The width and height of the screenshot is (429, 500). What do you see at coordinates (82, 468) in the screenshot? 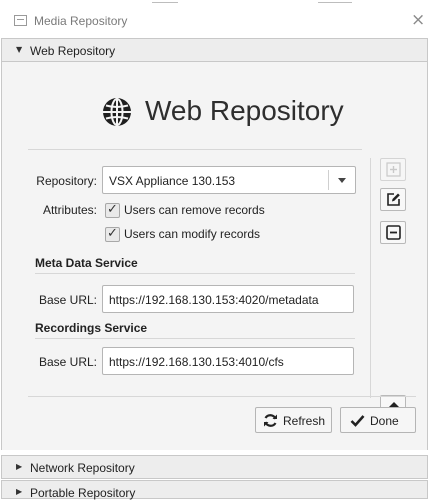
I see `network-repository-header-label: Network Repository` at bounding box center [82, 468].